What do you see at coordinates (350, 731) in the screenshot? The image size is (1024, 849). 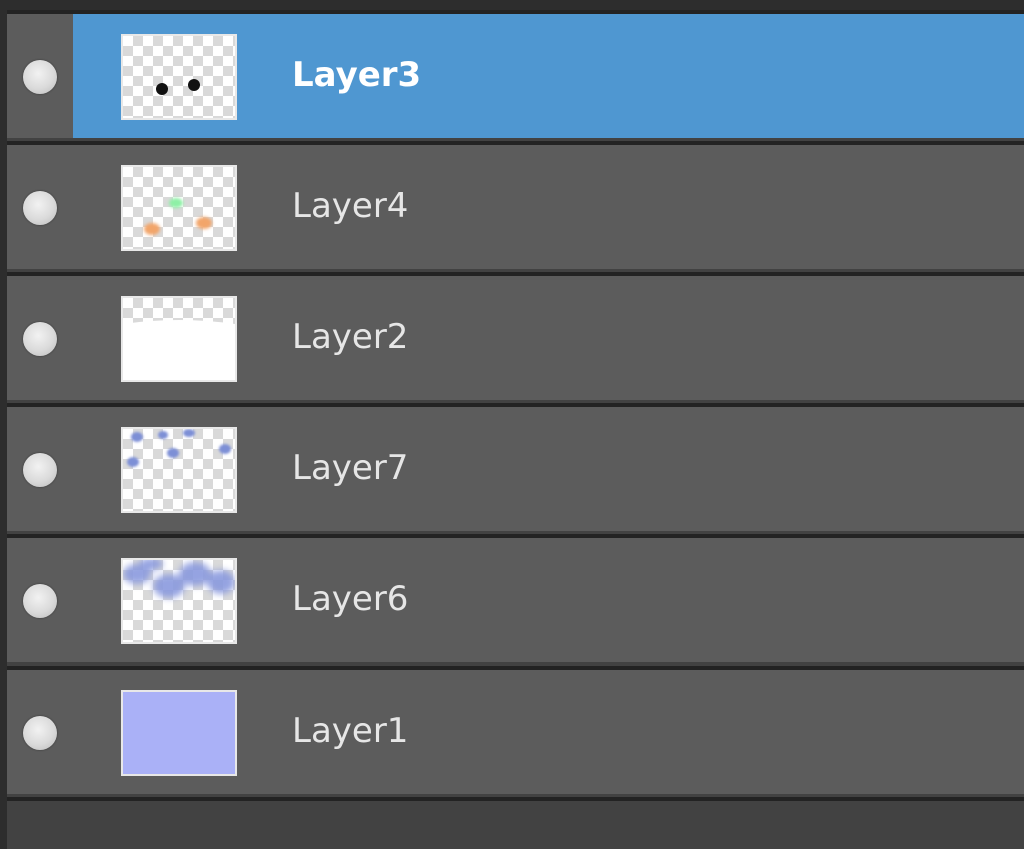 I see `layer-name: Layer1` at bounding box center [350, 731].